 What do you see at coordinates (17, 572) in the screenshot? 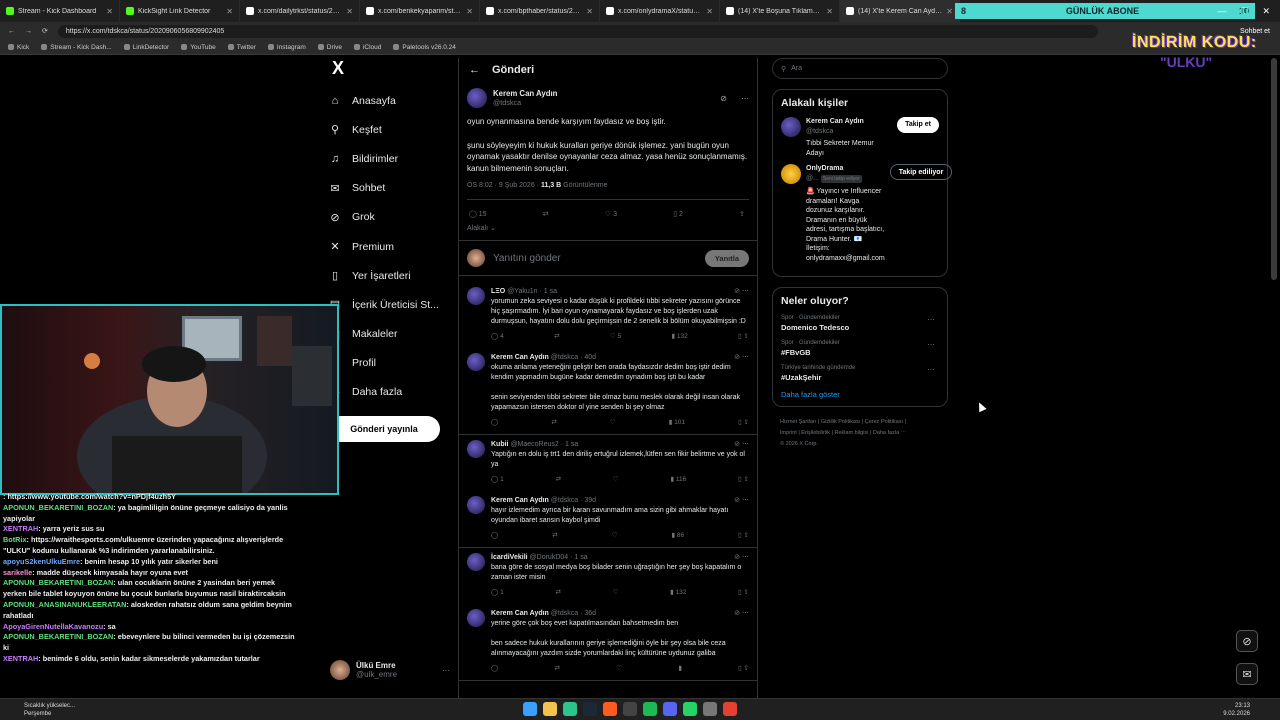
I see `chat-username: sarikelle` at bounding box center [17, 572].